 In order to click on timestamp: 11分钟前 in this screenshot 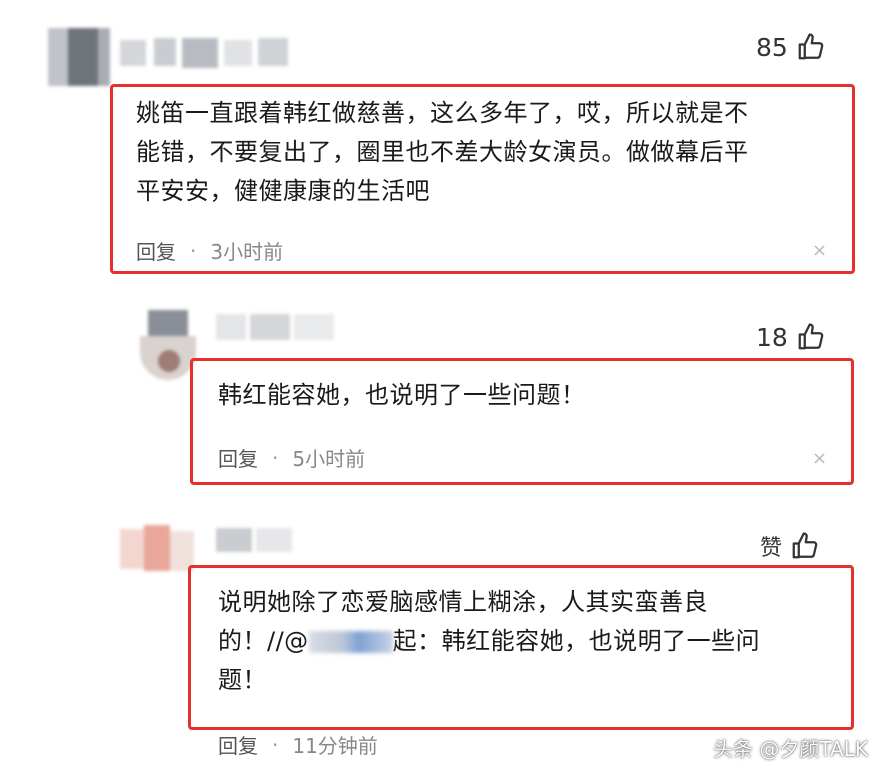, I will do `click(335, 746)`.